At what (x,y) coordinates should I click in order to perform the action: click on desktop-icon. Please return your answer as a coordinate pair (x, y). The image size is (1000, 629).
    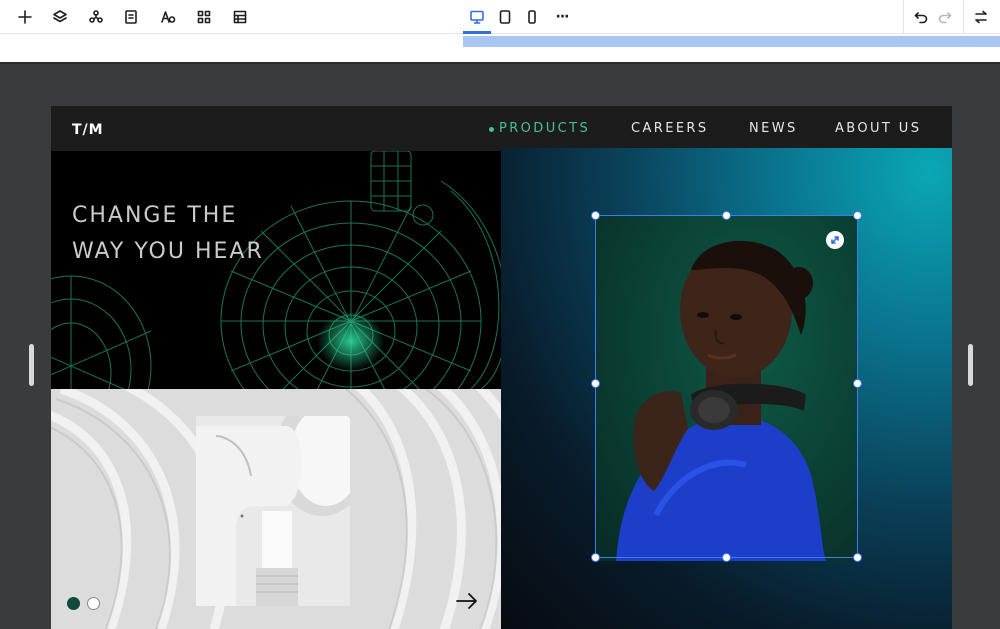
    Looking at the image, I should click on (477, 17).